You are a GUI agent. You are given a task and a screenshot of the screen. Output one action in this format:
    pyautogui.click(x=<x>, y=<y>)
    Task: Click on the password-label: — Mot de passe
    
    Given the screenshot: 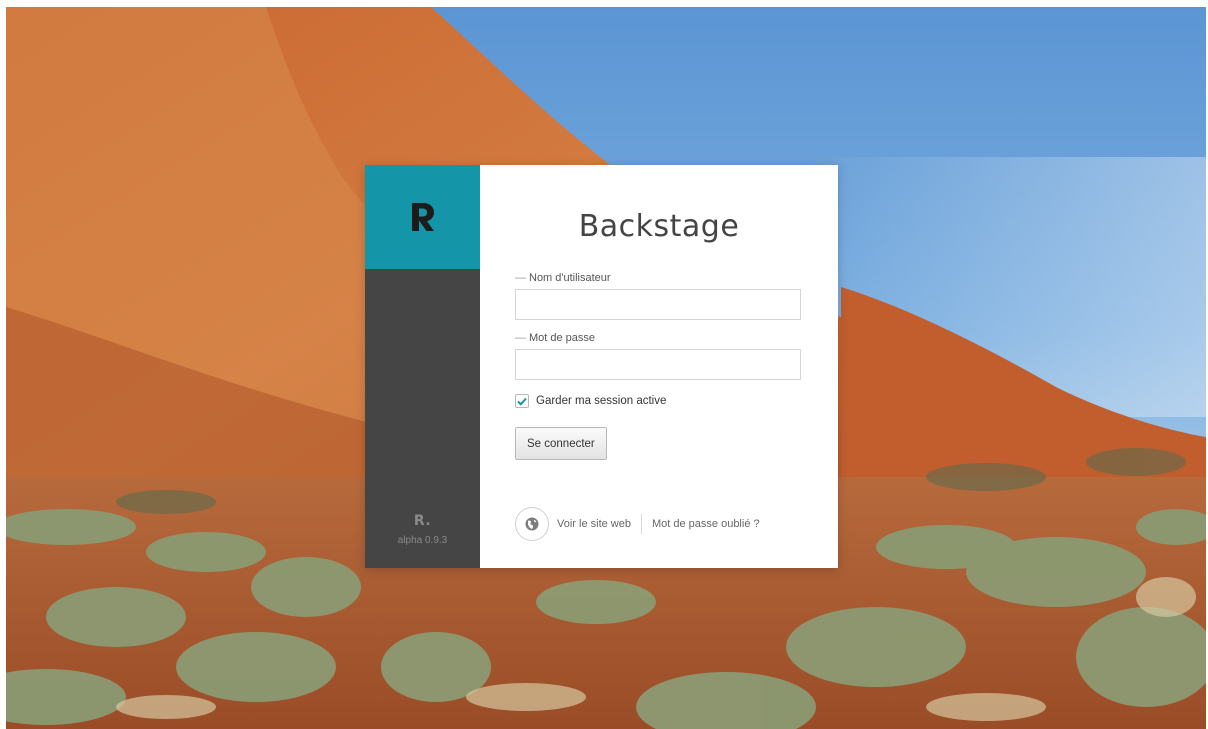 What is the action you would take?
    pyautogui.click(x=555, y=338)
    